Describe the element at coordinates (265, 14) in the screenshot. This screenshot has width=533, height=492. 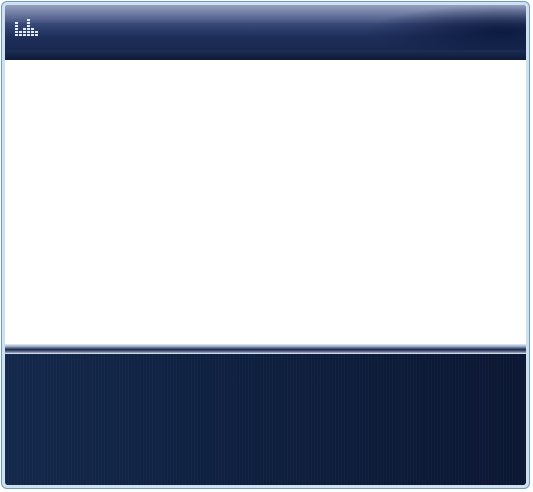
I see `title-bar-gloss` at that location.